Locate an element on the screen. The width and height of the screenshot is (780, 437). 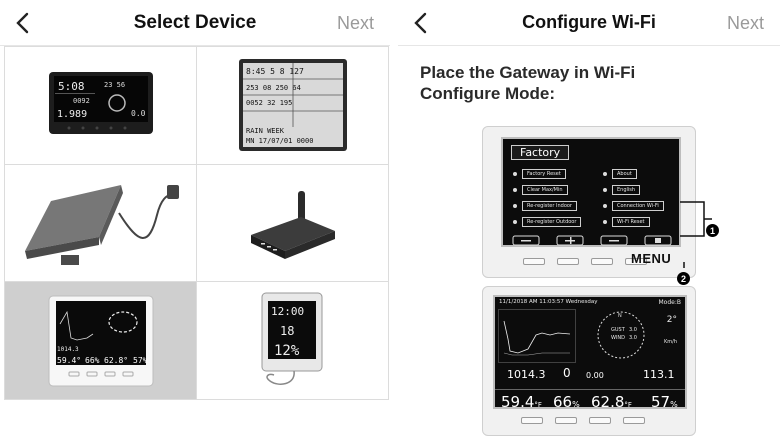
outdoor-temp: 62.8°F is located at coordinates (611, 401).